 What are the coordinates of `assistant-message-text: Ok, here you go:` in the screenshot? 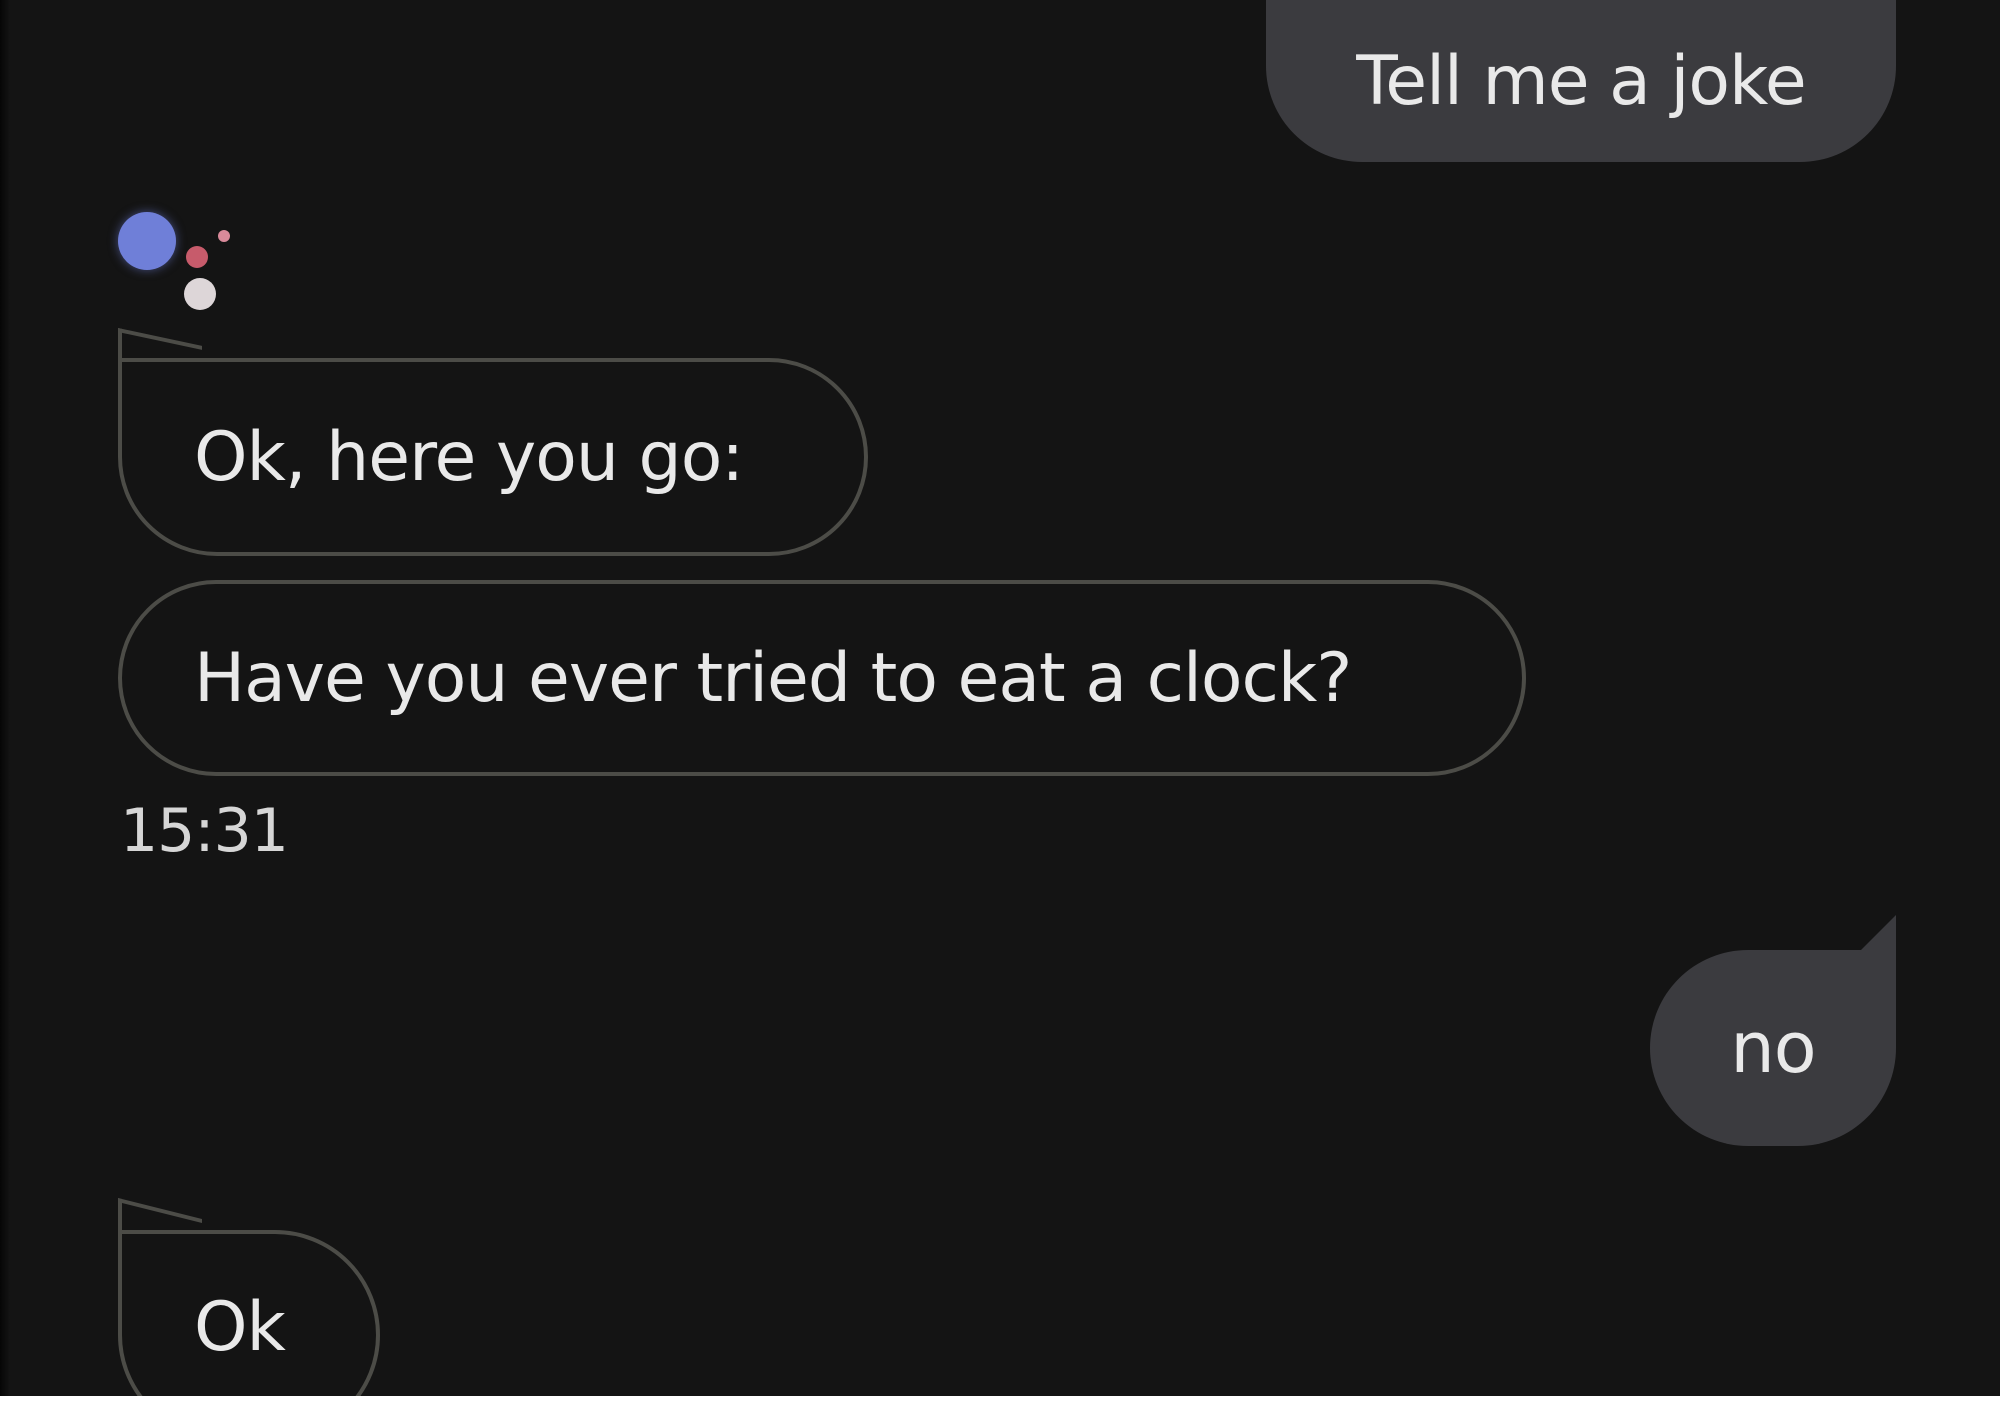 It's located at (469, 457).